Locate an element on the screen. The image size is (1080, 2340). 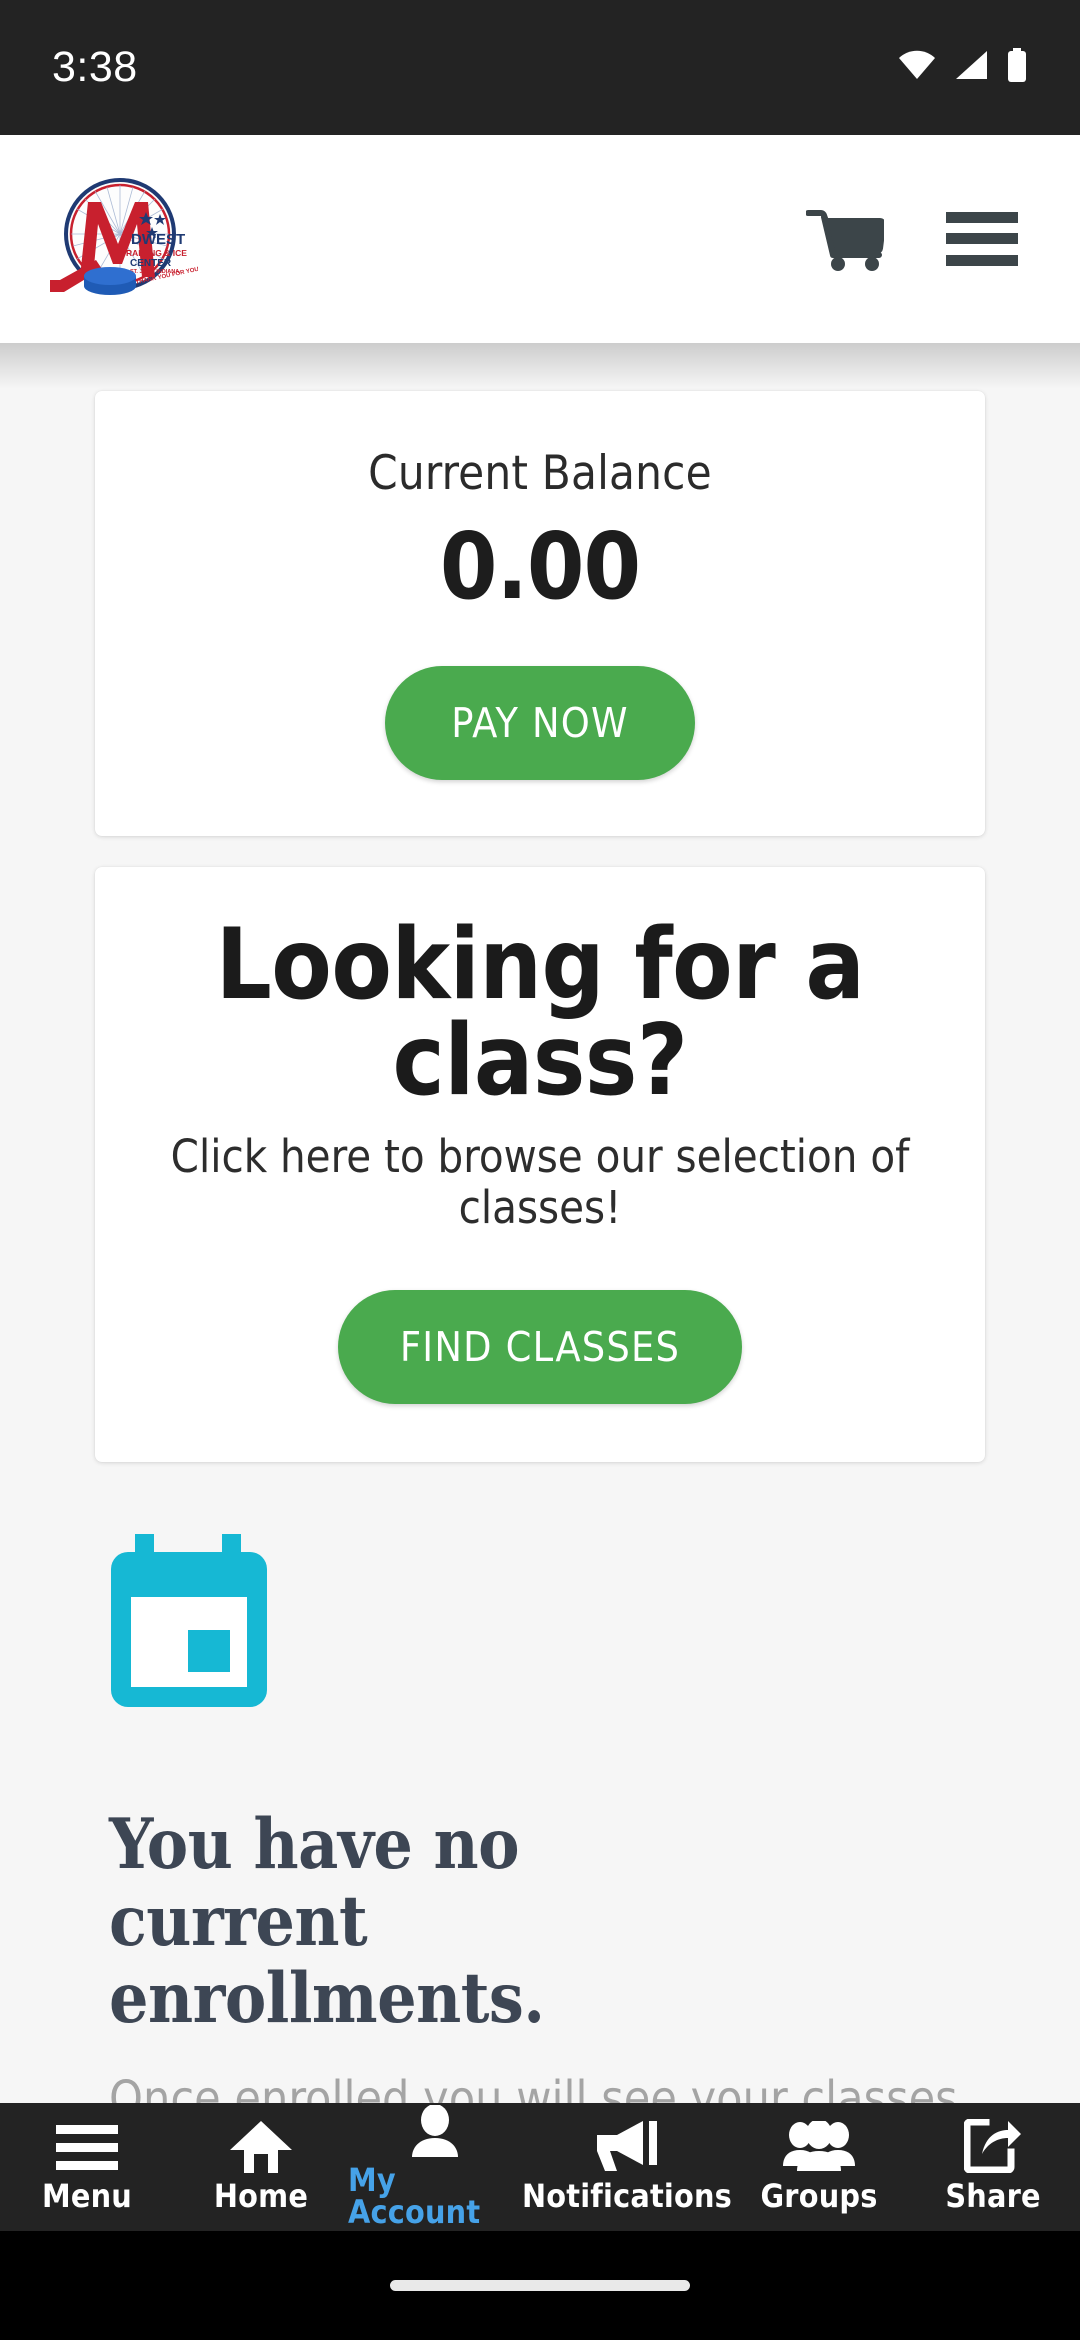
megaphone-icon is located at coordinates (627, 2146).